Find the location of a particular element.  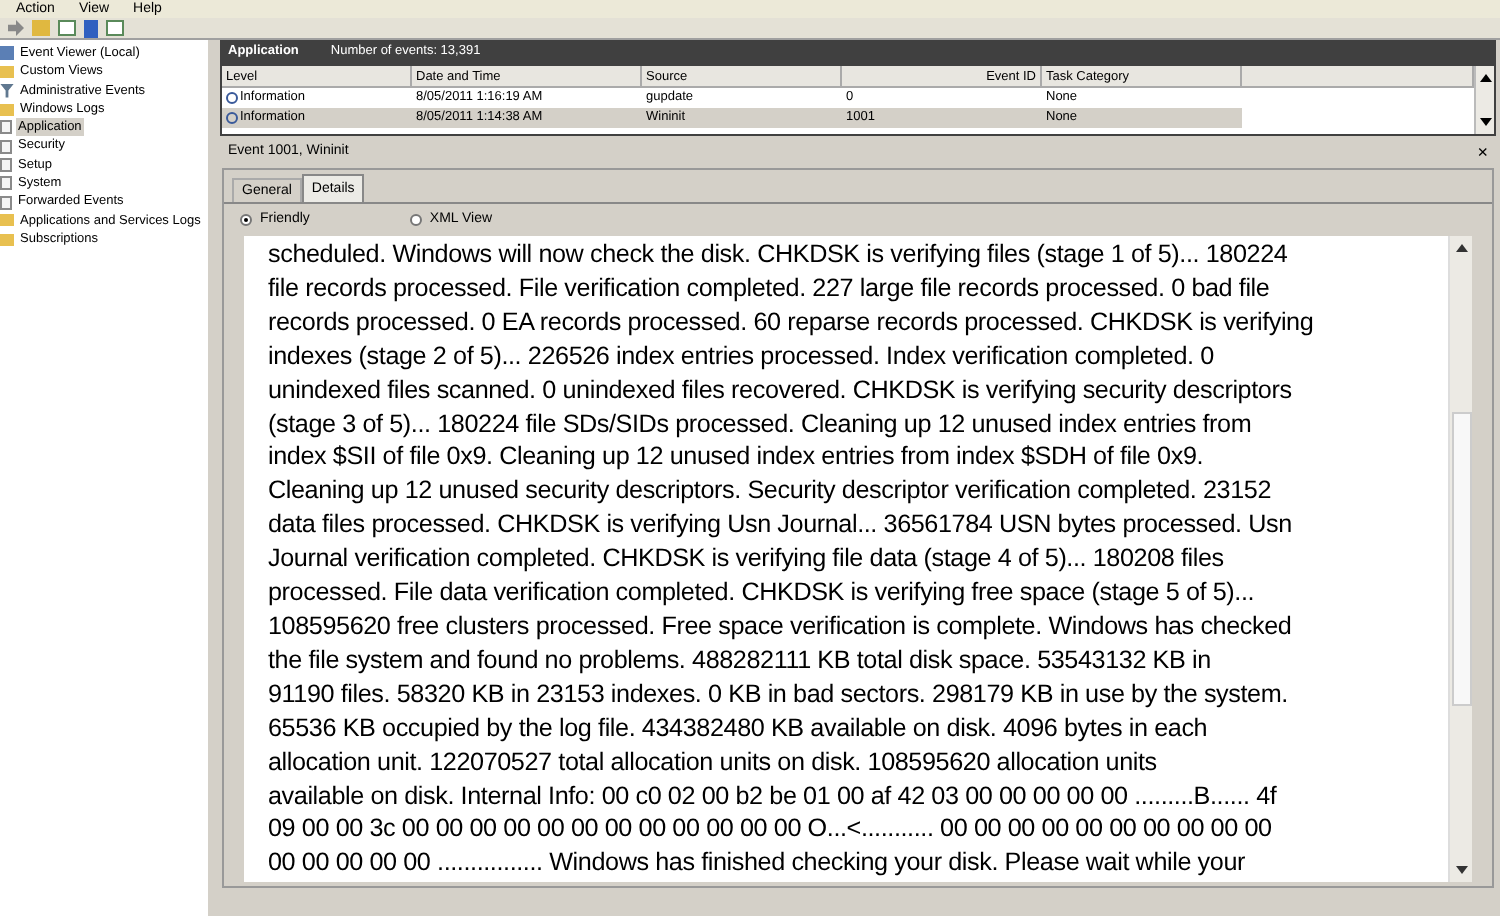

viewer-icon is located at coordinates (7, 53).